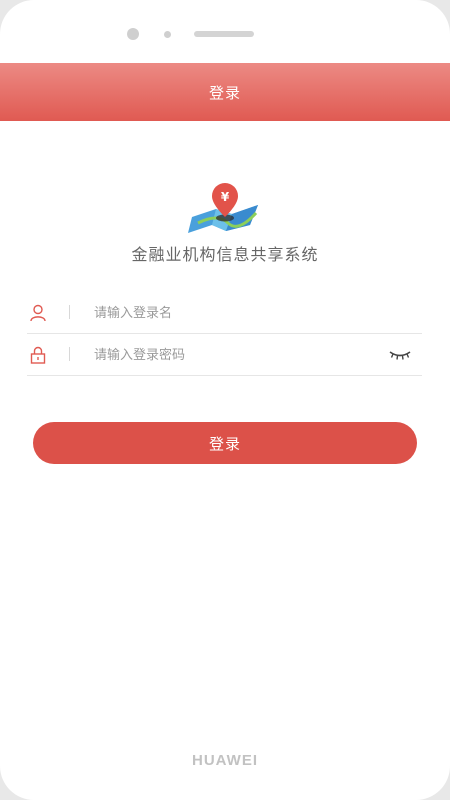 This screenshot has height=800, width=450. Describe the element at coordinates (223, 208) in the screenshot. I see `app-logo: ¥` at that location.